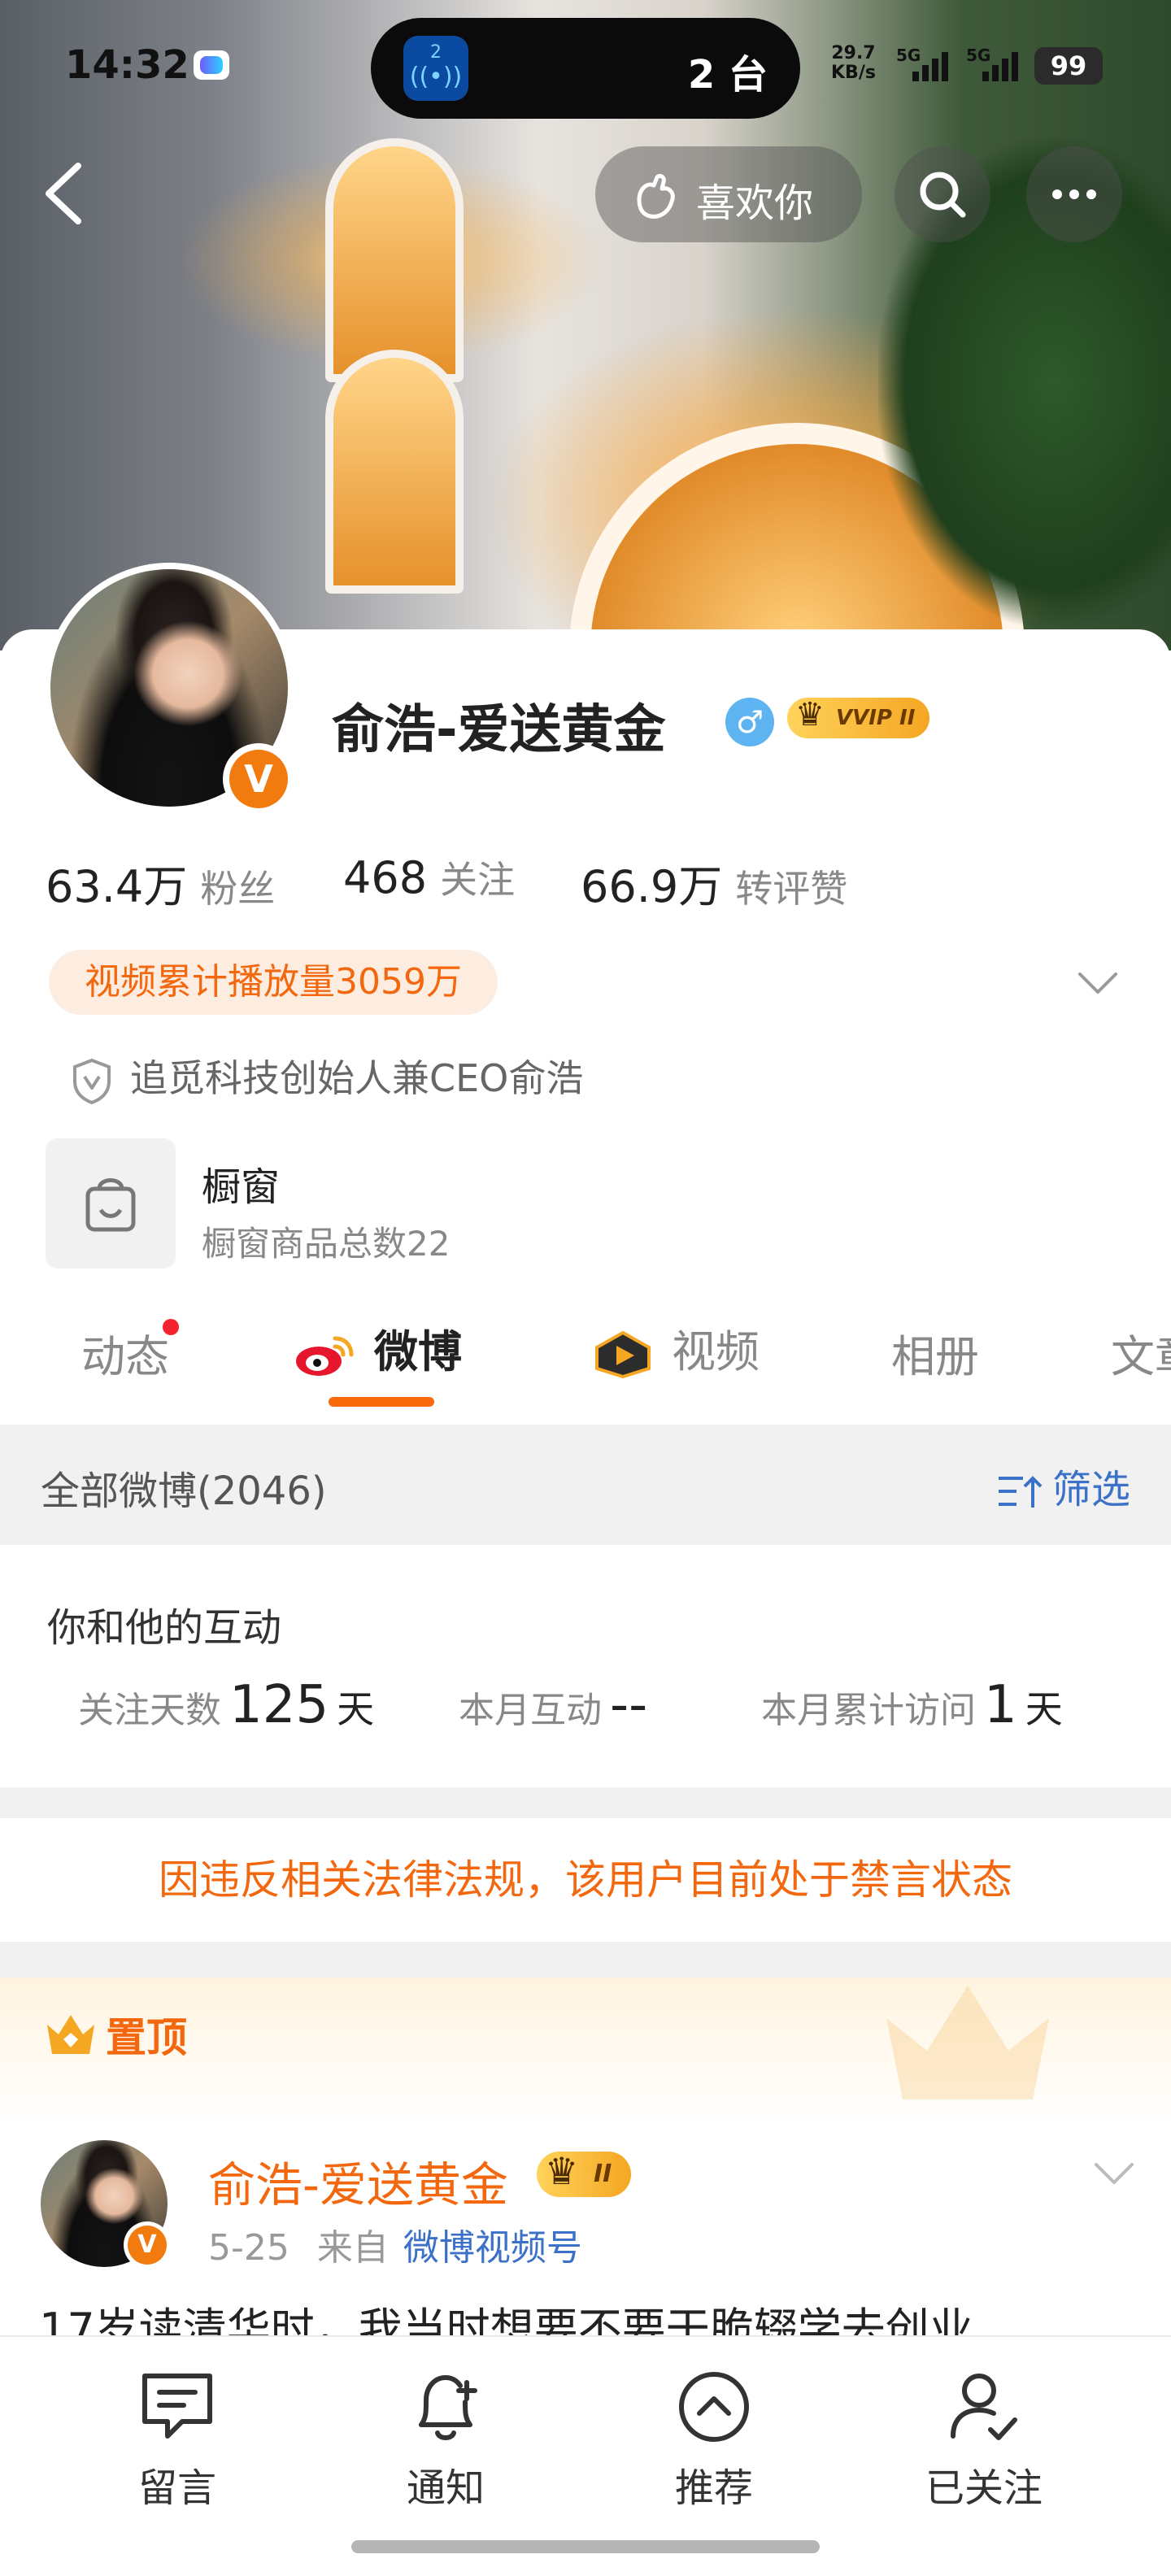  I want to click on verified-v-icon: V, so click(147, 2245).